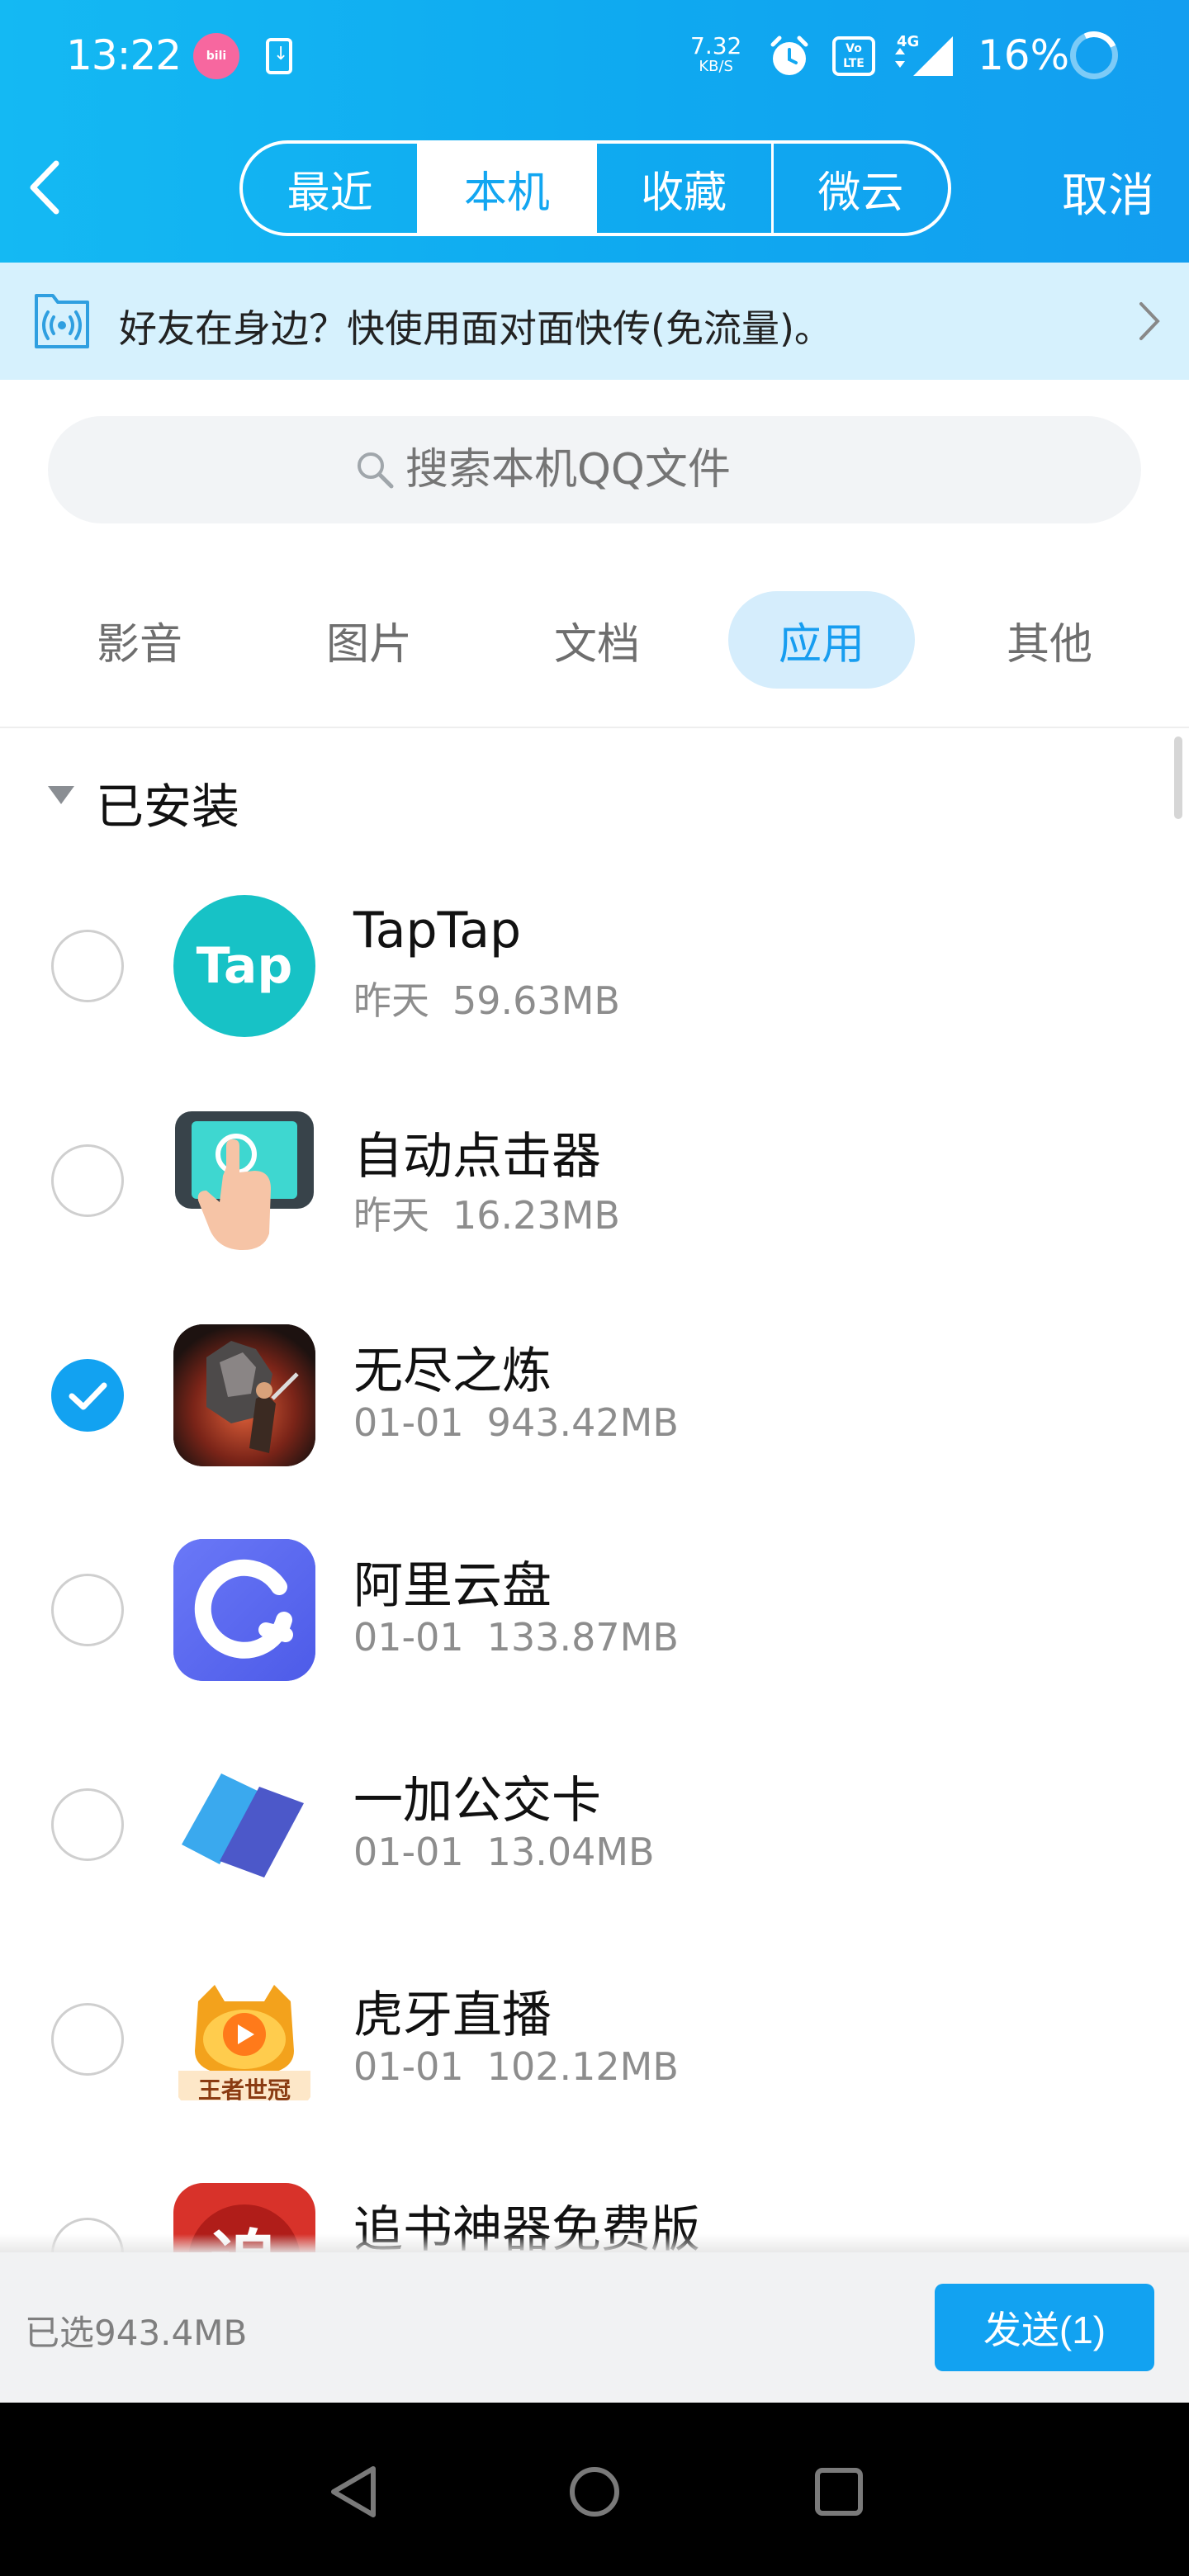 This screenshot has height=2576, width=1189. What do you see at coordinates (139, 640) in the screenshot?
I see `category-media: 影音` at bounding box center [139, 640].